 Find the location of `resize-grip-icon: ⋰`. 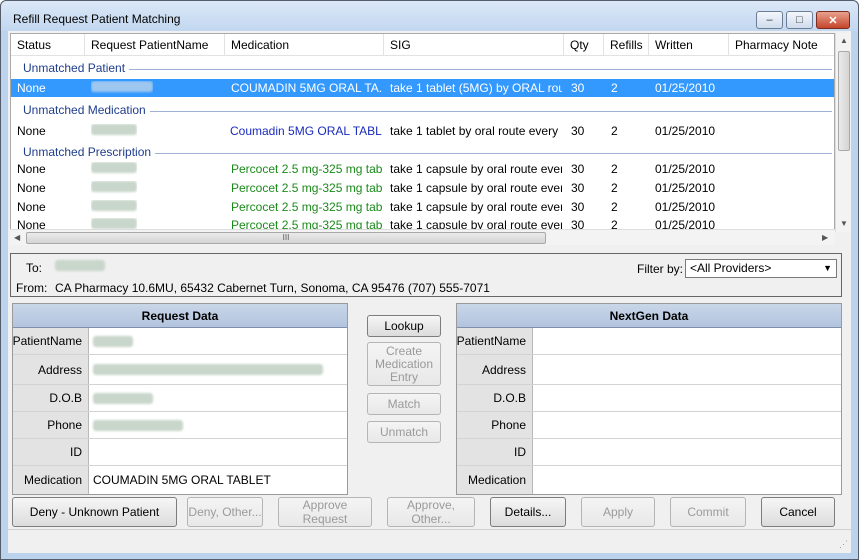

resize-grip-icon: ⋰ is located at coordinates (843, 544).